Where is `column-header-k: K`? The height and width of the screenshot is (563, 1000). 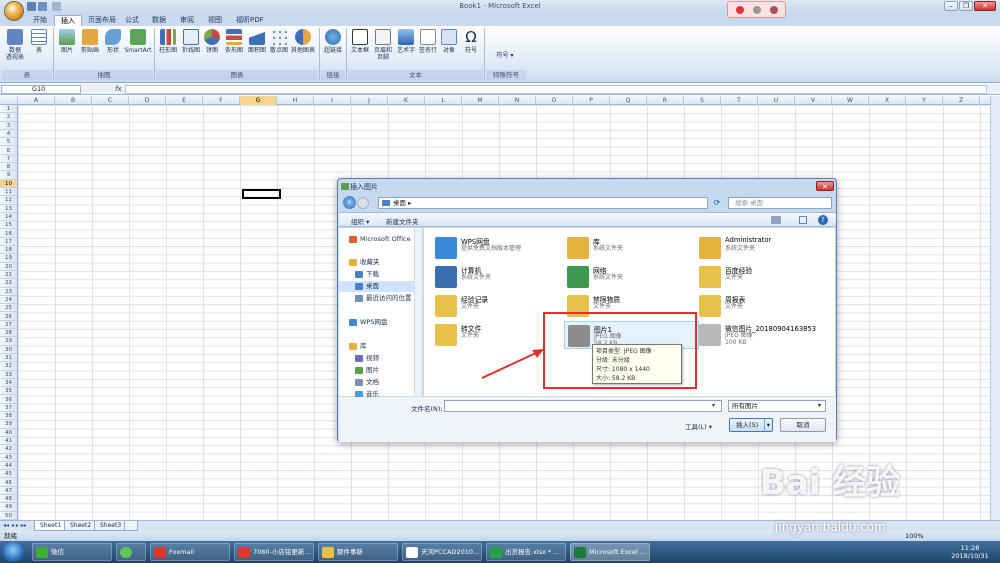
column-header-k: K is located at coordinates (406, 100).